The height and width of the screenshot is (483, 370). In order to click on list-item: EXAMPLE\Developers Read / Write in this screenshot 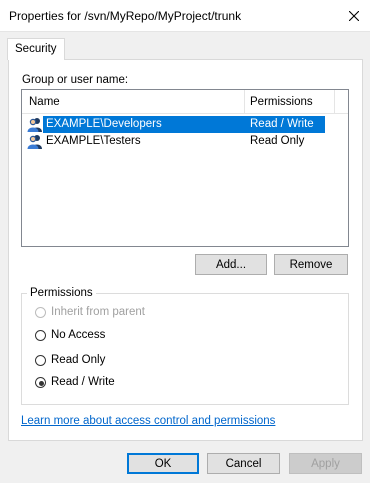, I will do `click(174, 124)`.